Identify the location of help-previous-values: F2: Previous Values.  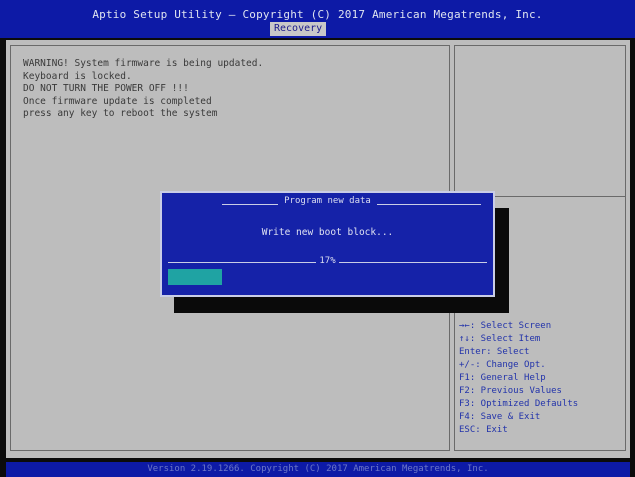
(510, 391).